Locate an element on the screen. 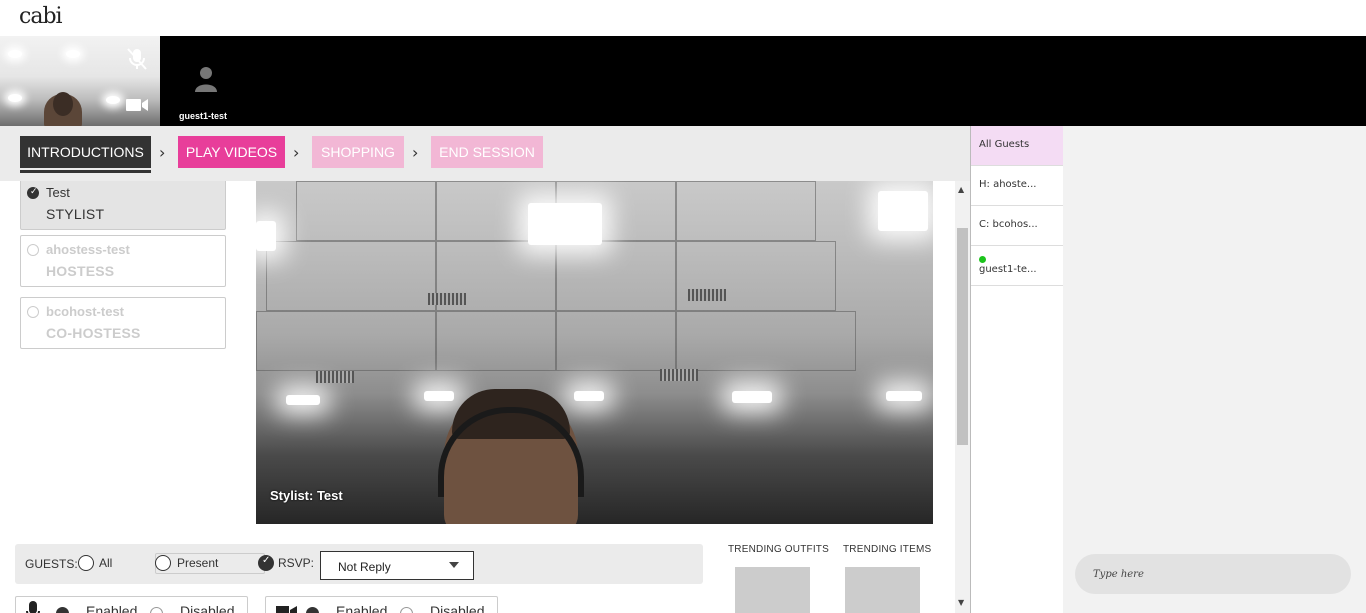 Image resolution: width=1366 pixels, height=613 pixels. stage-caption: Stylist: Test is located at coordinates (306, 495).